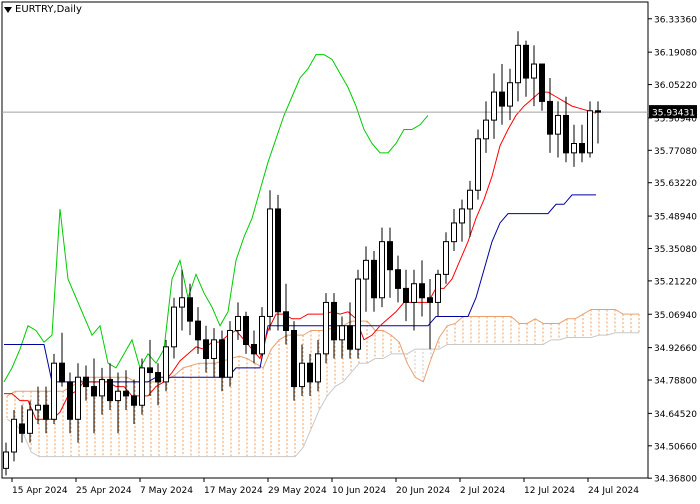 This screenshot has height=504, width=700. I want to click on y-tick-label: 35.35080, so click(675, 250).